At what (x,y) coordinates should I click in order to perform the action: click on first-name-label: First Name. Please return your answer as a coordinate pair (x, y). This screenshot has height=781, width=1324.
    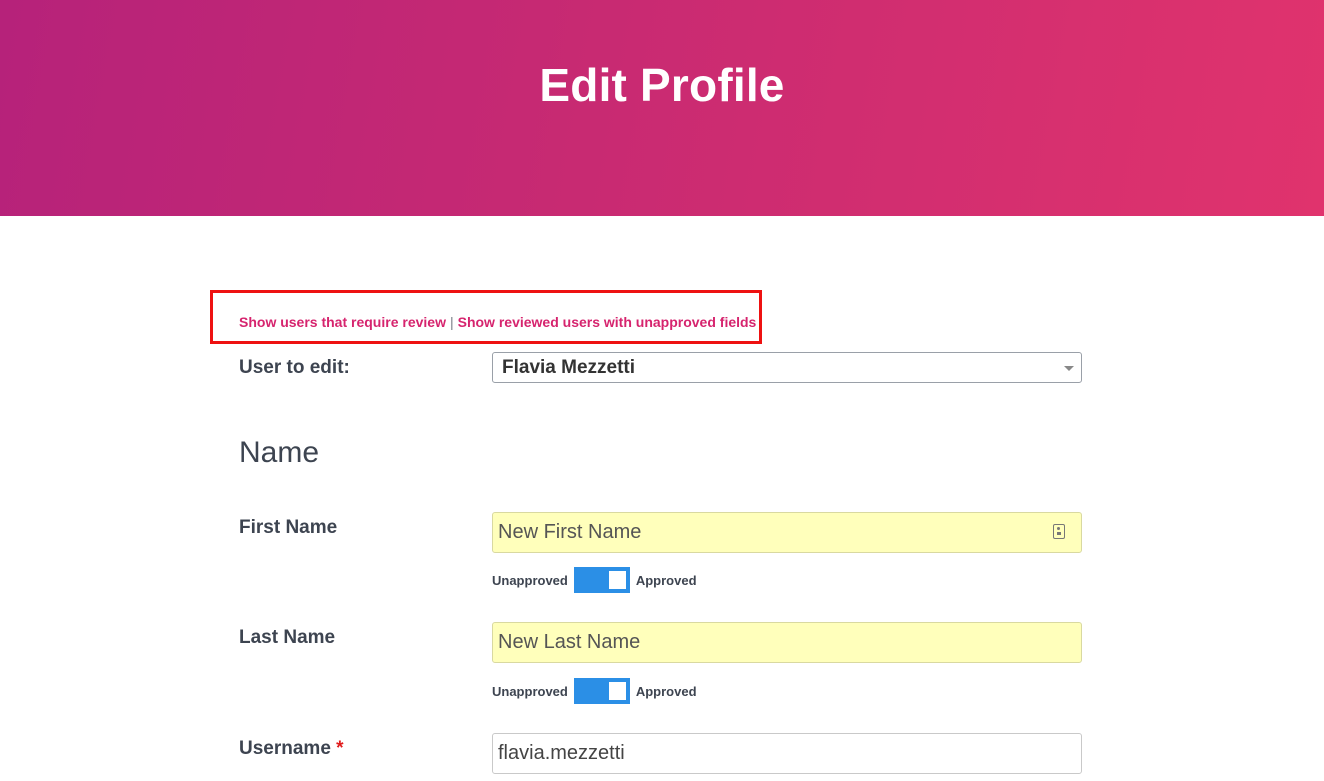
    Looking at the image, I should click on (288, 527).